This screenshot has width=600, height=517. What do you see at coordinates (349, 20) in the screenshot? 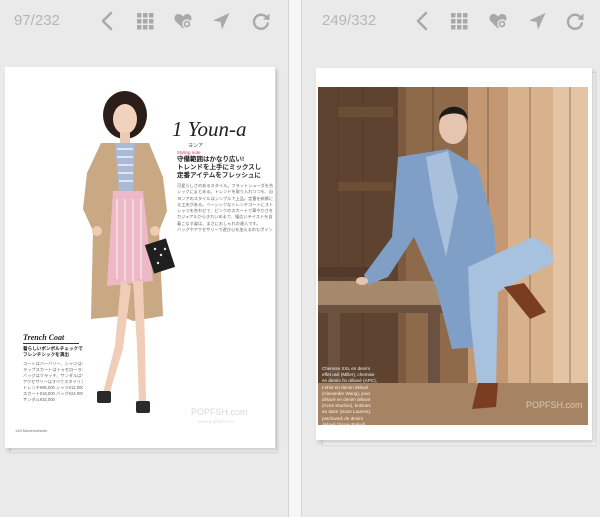
I see `page-counter: 249/332` at bounding box center [349, 20].